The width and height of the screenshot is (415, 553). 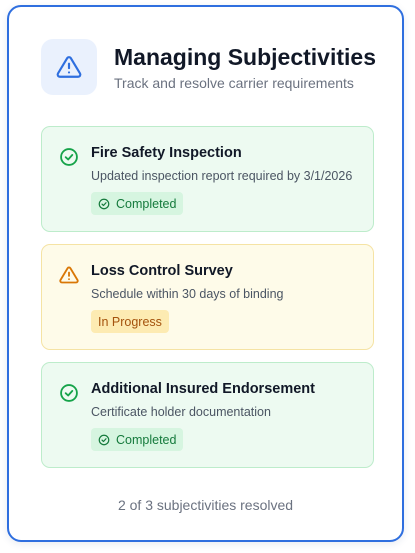 I want to click on page-subtitle: Track and resolve carrier requirements, so click(x=234, y=82).